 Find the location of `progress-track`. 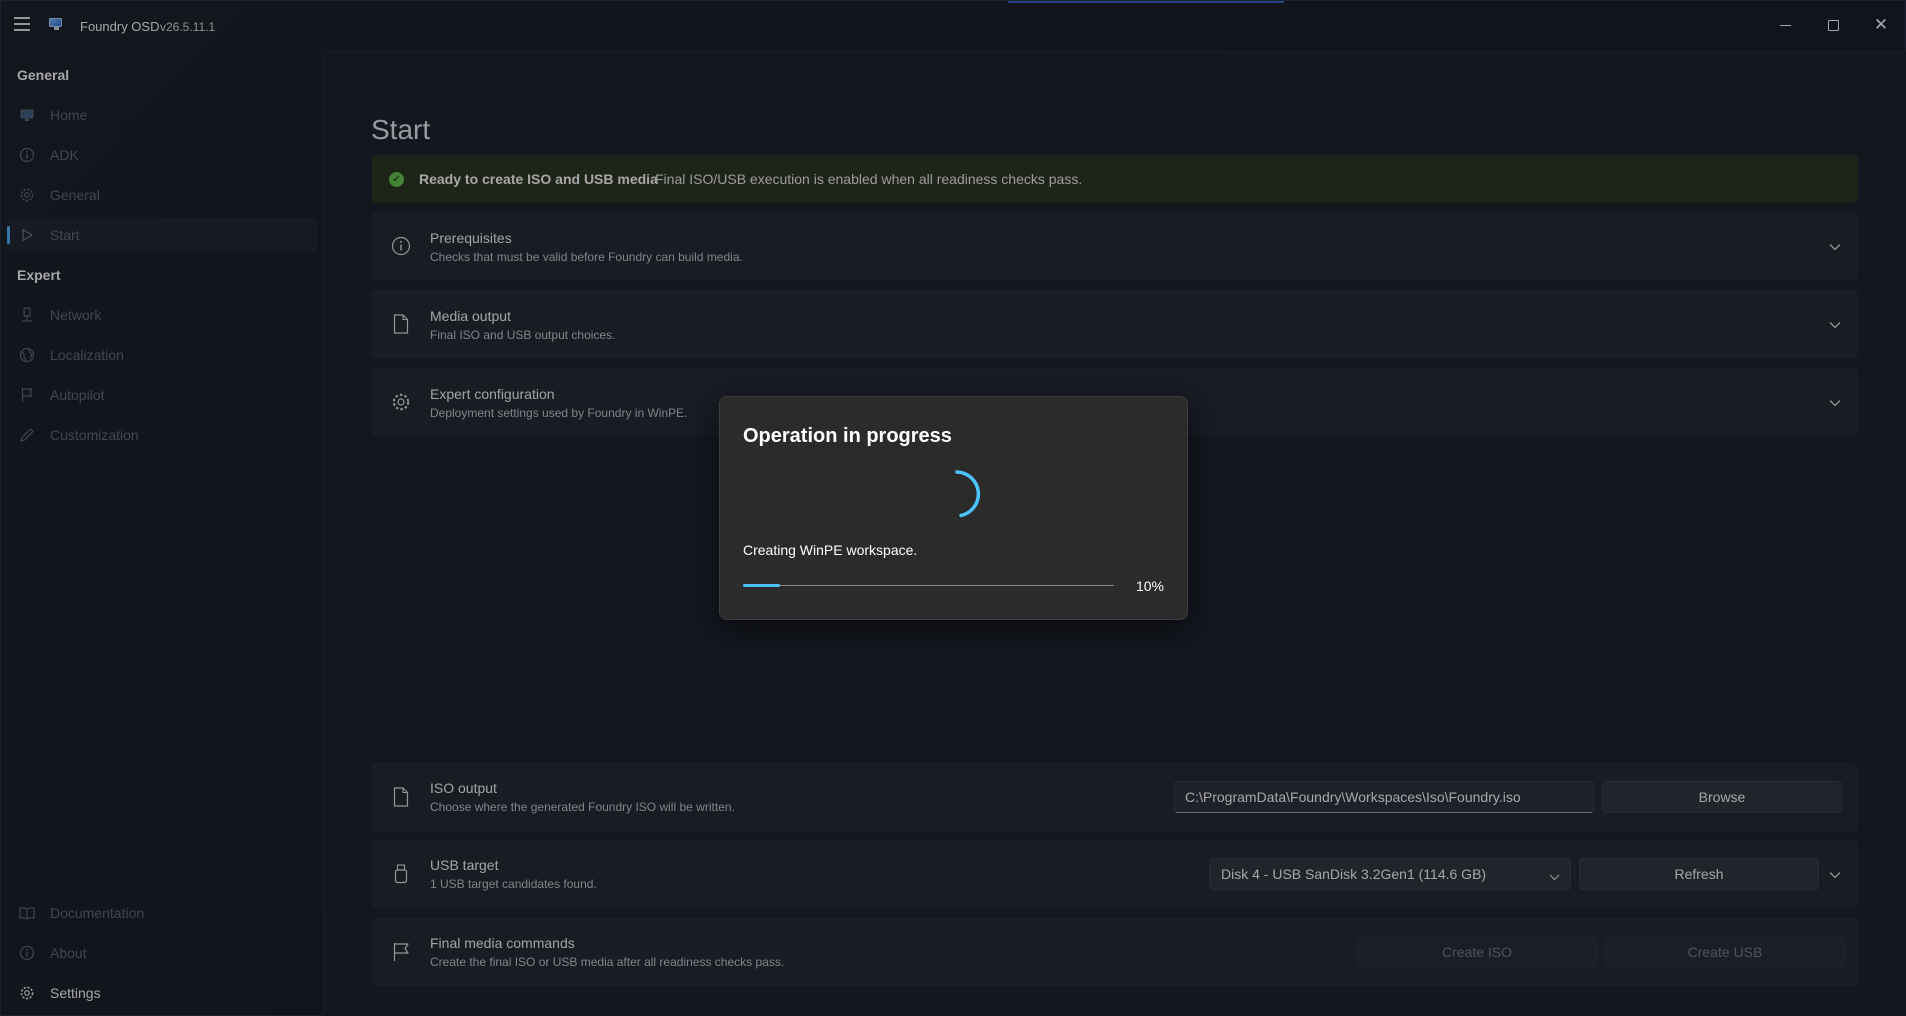

progress-track is located at coordinates (928, 585).